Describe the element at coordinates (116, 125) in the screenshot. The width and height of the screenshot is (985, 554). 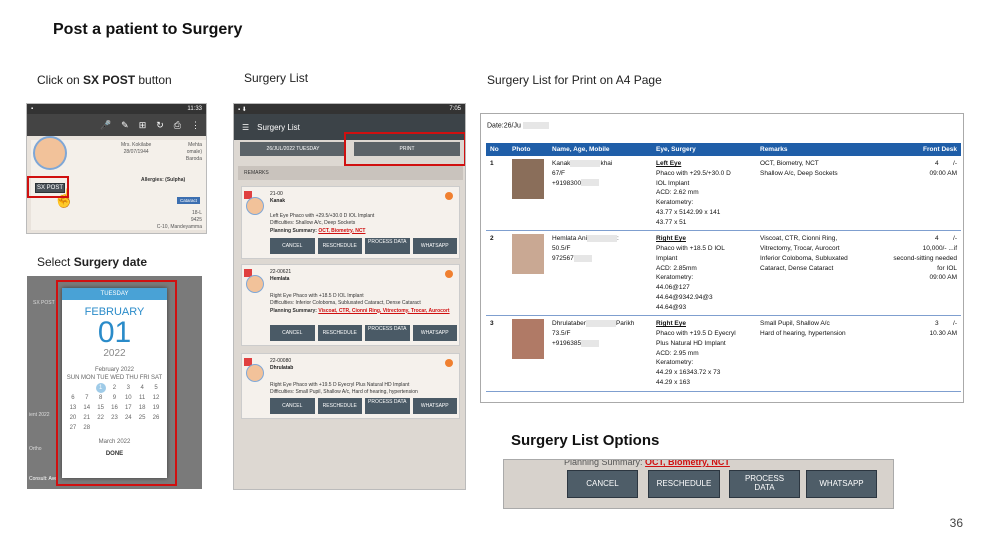
I see `toolbar: 🎤 ✎ ⊞ ↻ ⎙ ⋮` at that location.